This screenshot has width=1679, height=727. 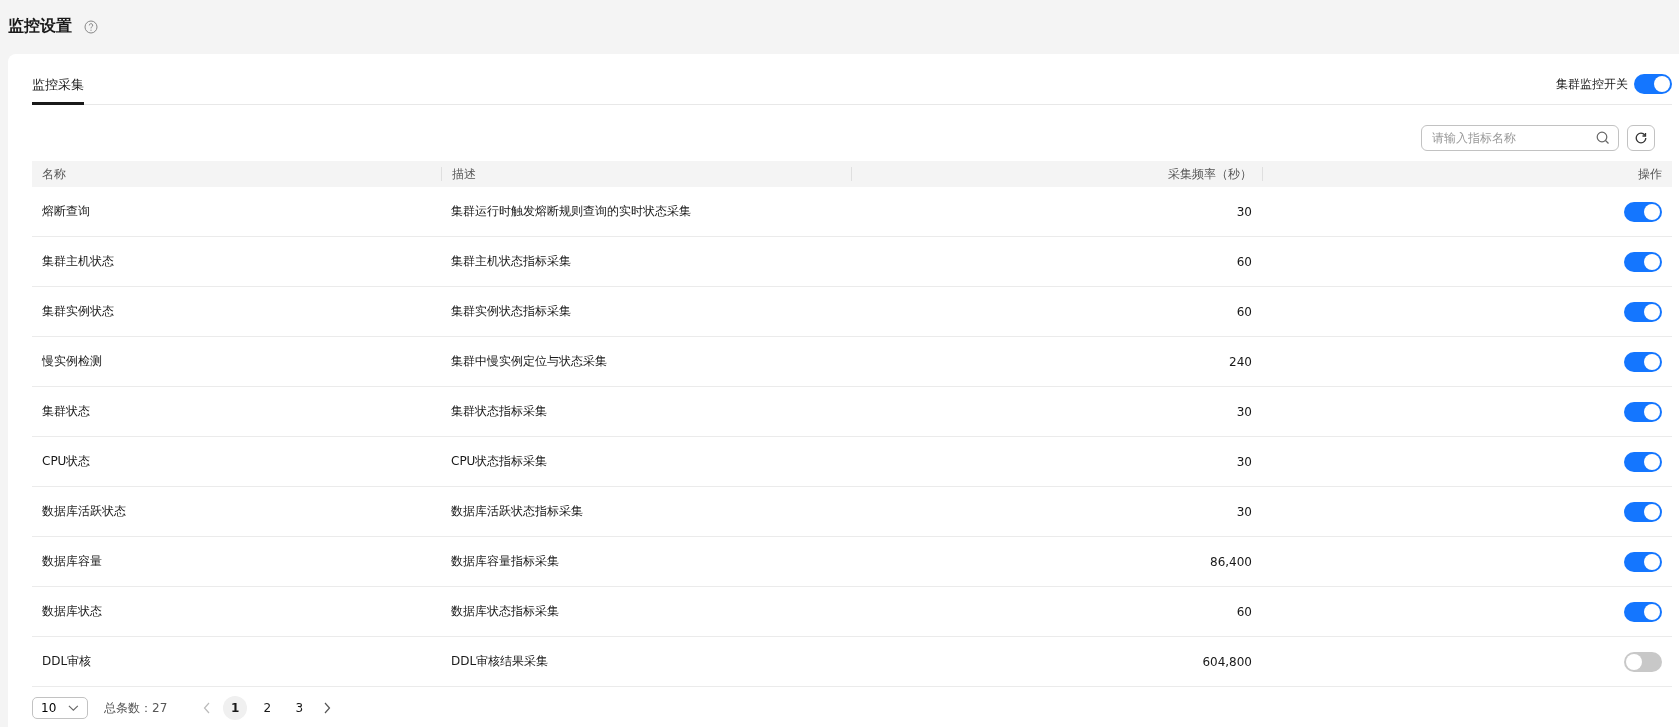 I want to click on column-header: 名称, so click(x=54, y=174).